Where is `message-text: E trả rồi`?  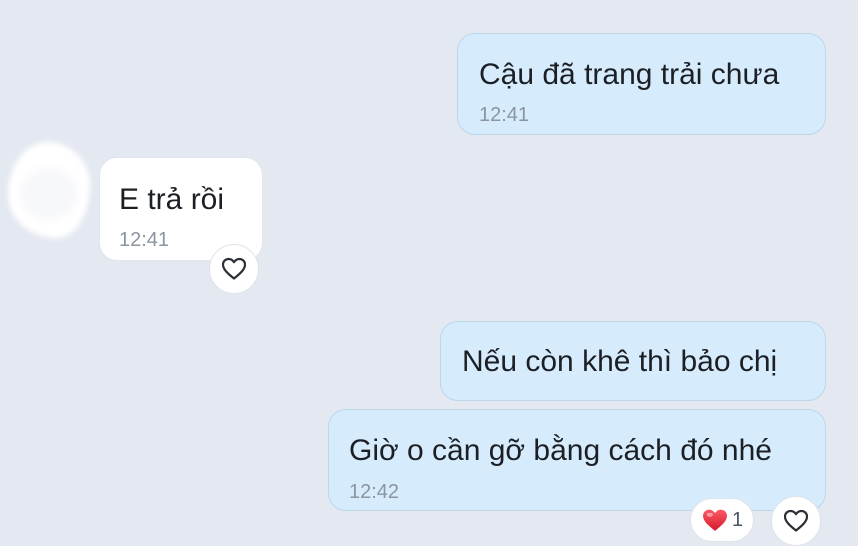
message-text: E trả rồi is located at coordinates (172, 199).